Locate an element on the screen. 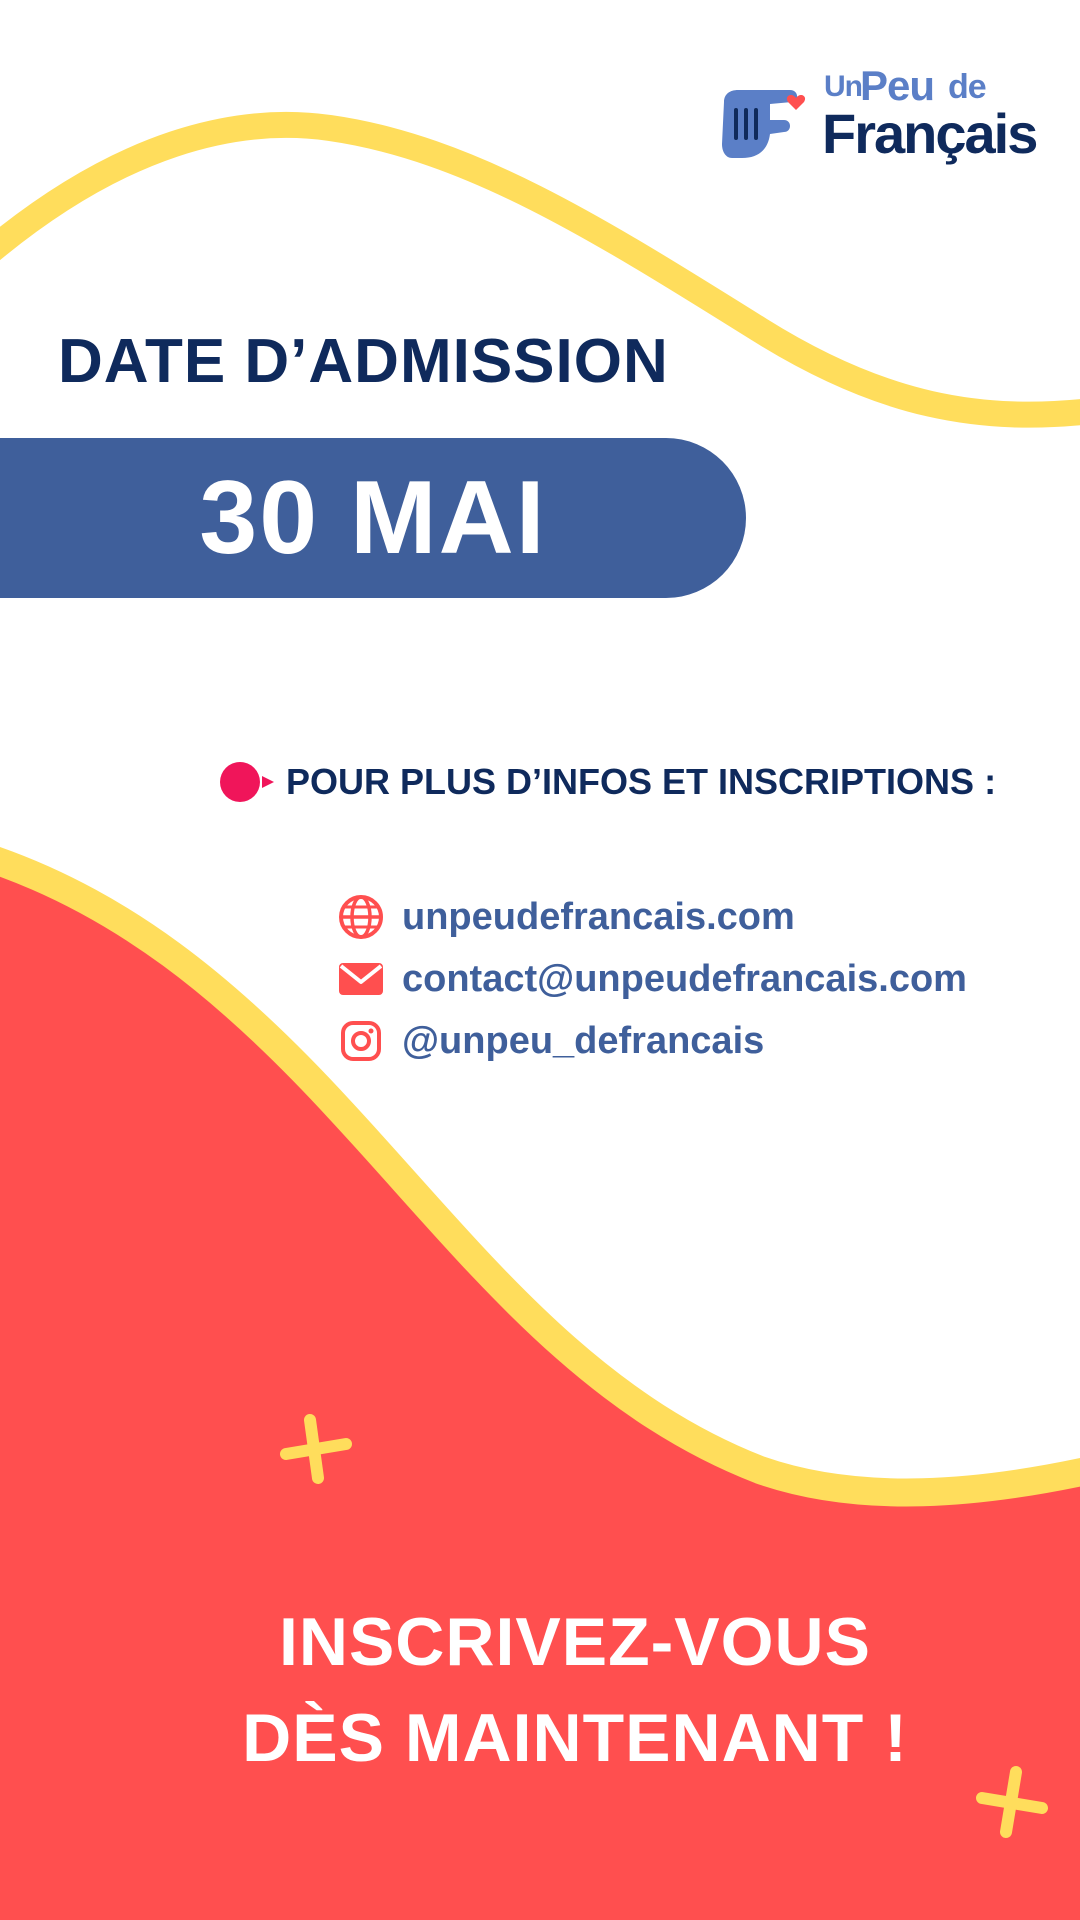 This screenshot has width=1080, height=1920. contact-website: unpeudefrancais.com is located at coordinates (651, 917).